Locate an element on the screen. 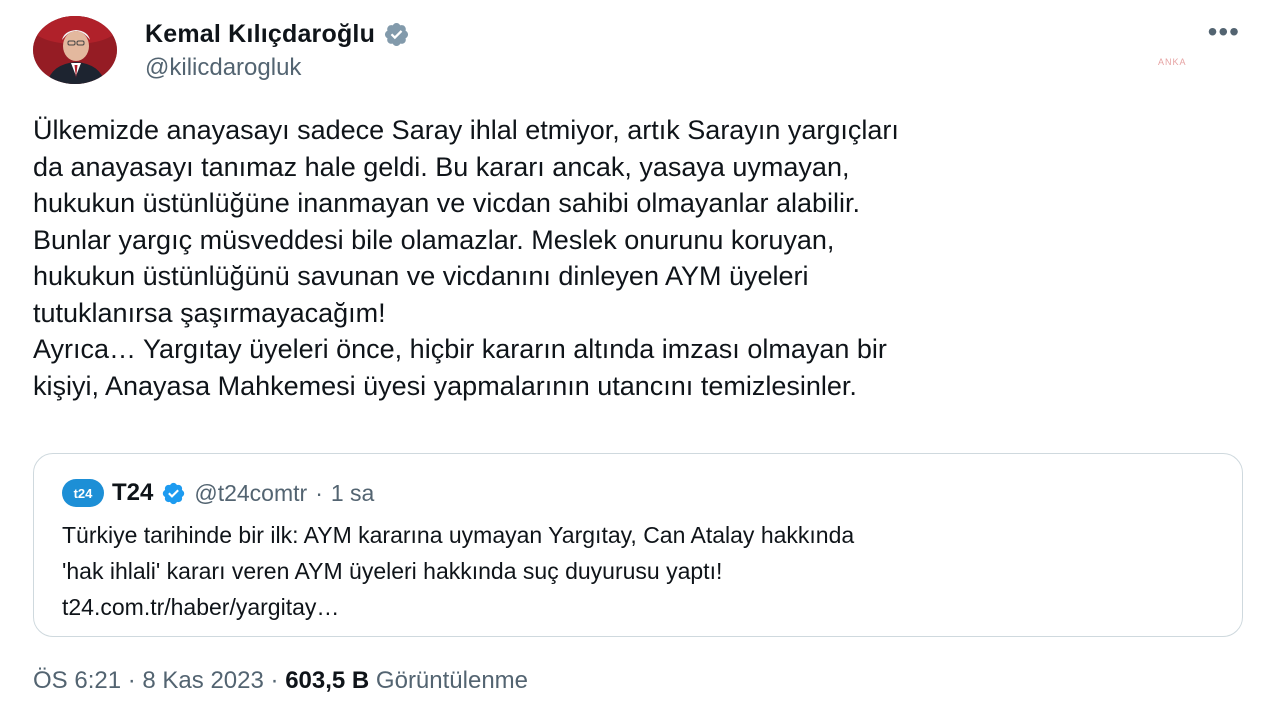  author-name-row: Kemal Kılıçdaroğlu is located at coordinates (277, 34).